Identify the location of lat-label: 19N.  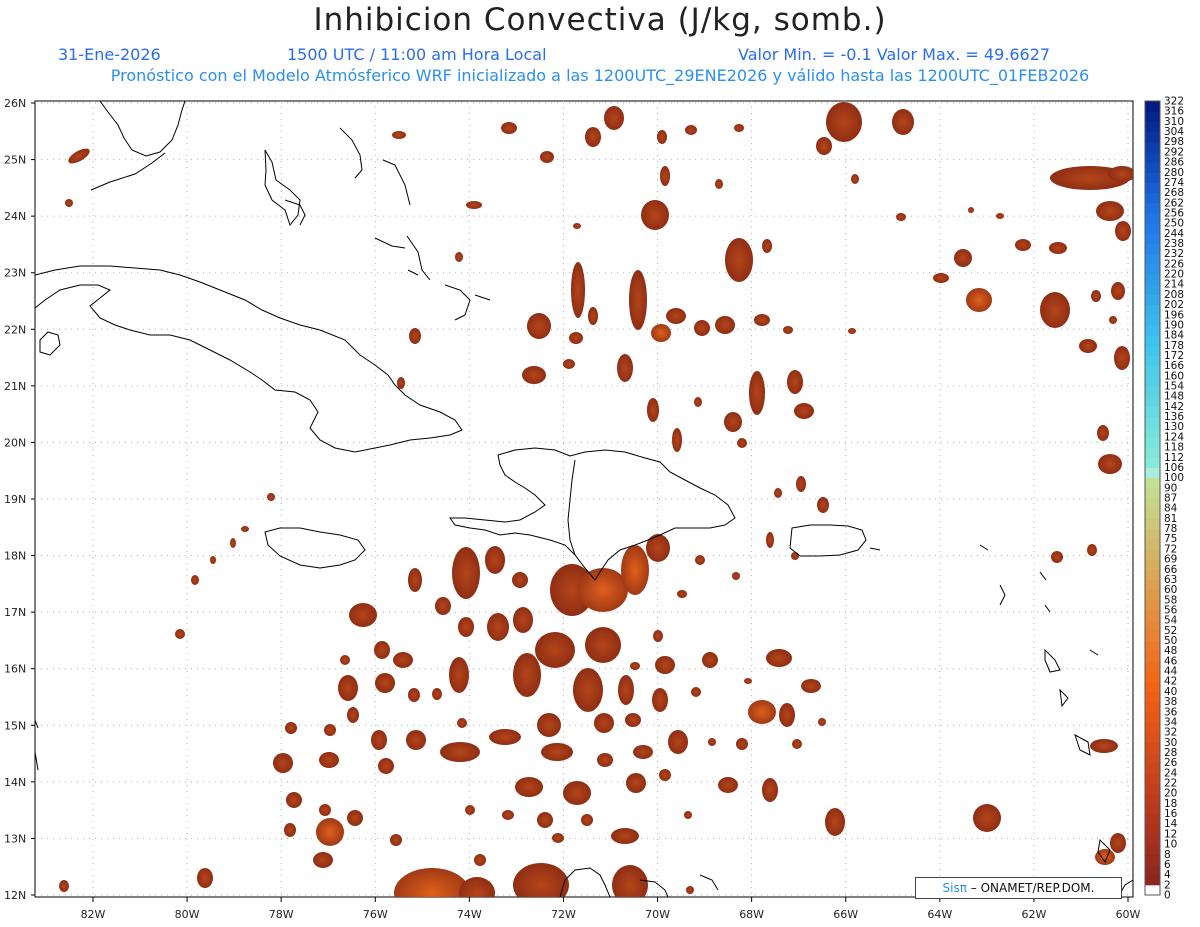
(15, 499).